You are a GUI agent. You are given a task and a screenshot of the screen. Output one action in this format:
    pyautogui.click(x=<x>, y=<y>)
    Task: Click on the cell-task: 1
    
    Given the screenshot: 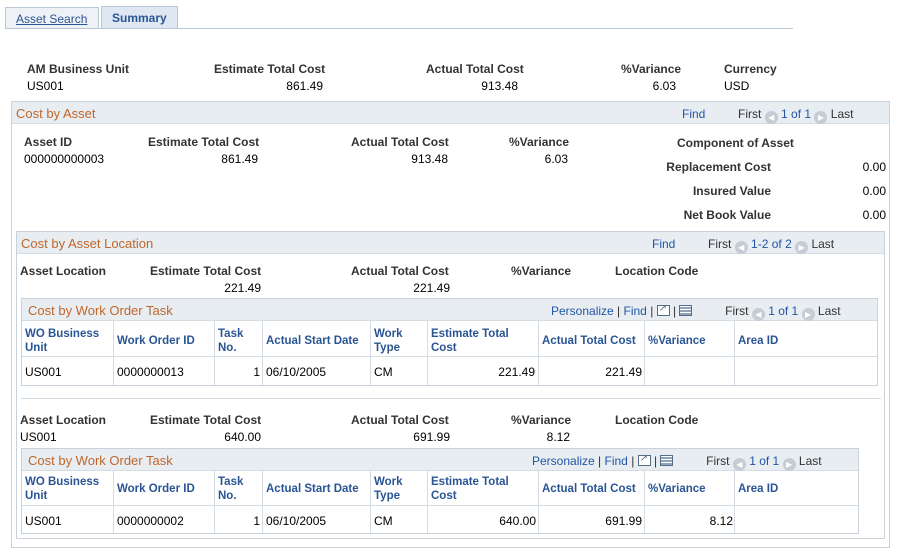 What is the action you would take?
    pyautogui.click(x=256, y=372)
    